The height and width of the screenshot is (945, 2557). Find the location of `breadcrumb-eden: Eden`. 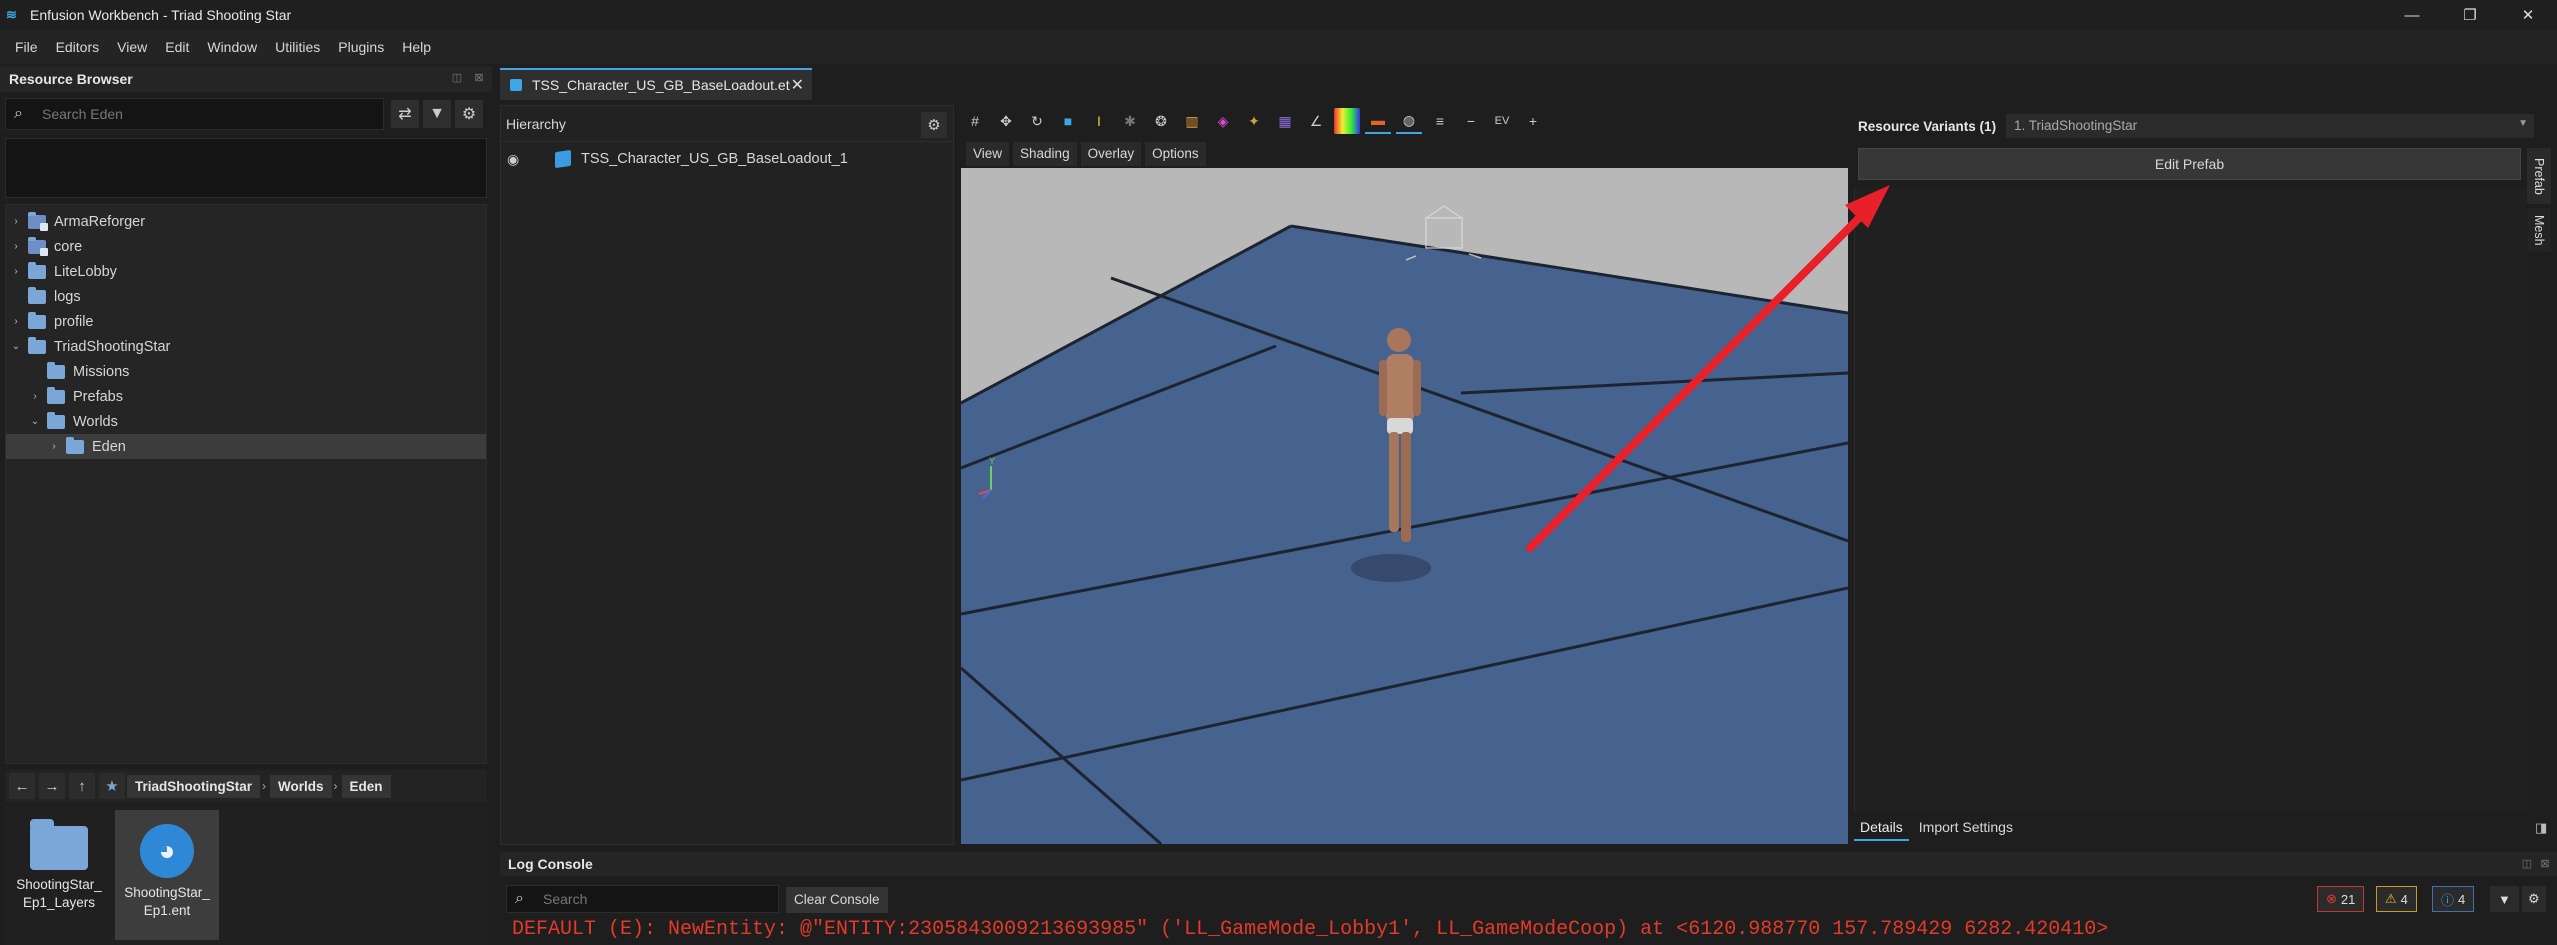

breadcrumb-eden: Eden is located at coordinates (366, 786).